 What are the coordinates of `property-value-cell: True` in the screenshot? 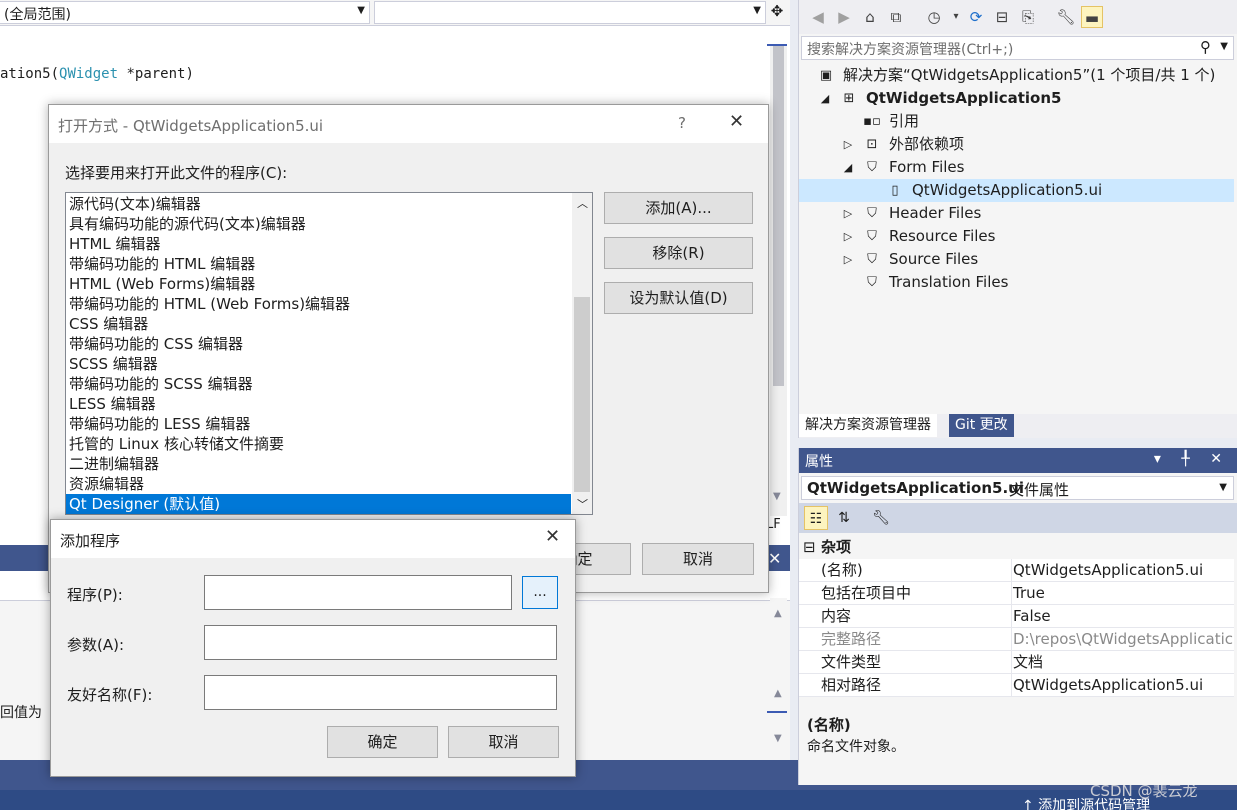 It's located at (1028, 593).